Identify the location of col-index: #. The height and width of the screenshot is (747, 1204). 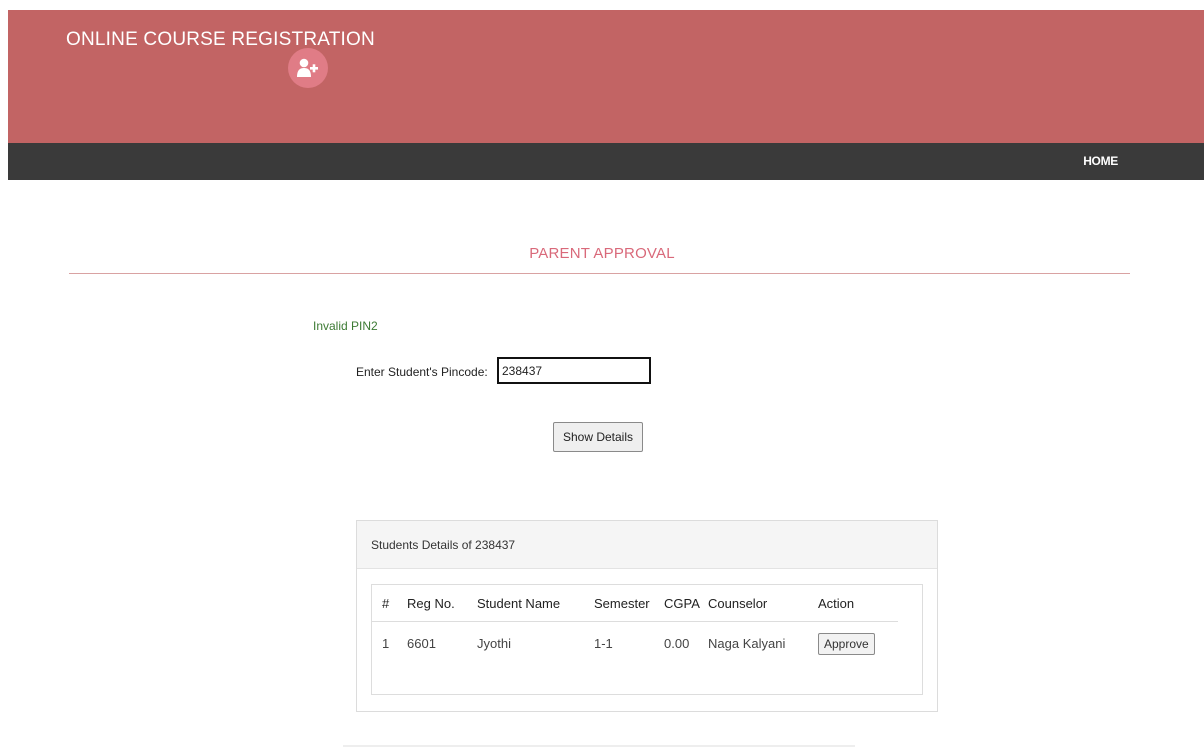
(389, 603).